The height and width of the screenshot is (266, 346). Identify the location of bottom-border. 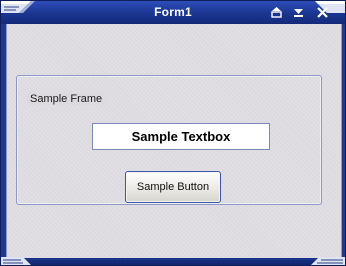
(173, 261).